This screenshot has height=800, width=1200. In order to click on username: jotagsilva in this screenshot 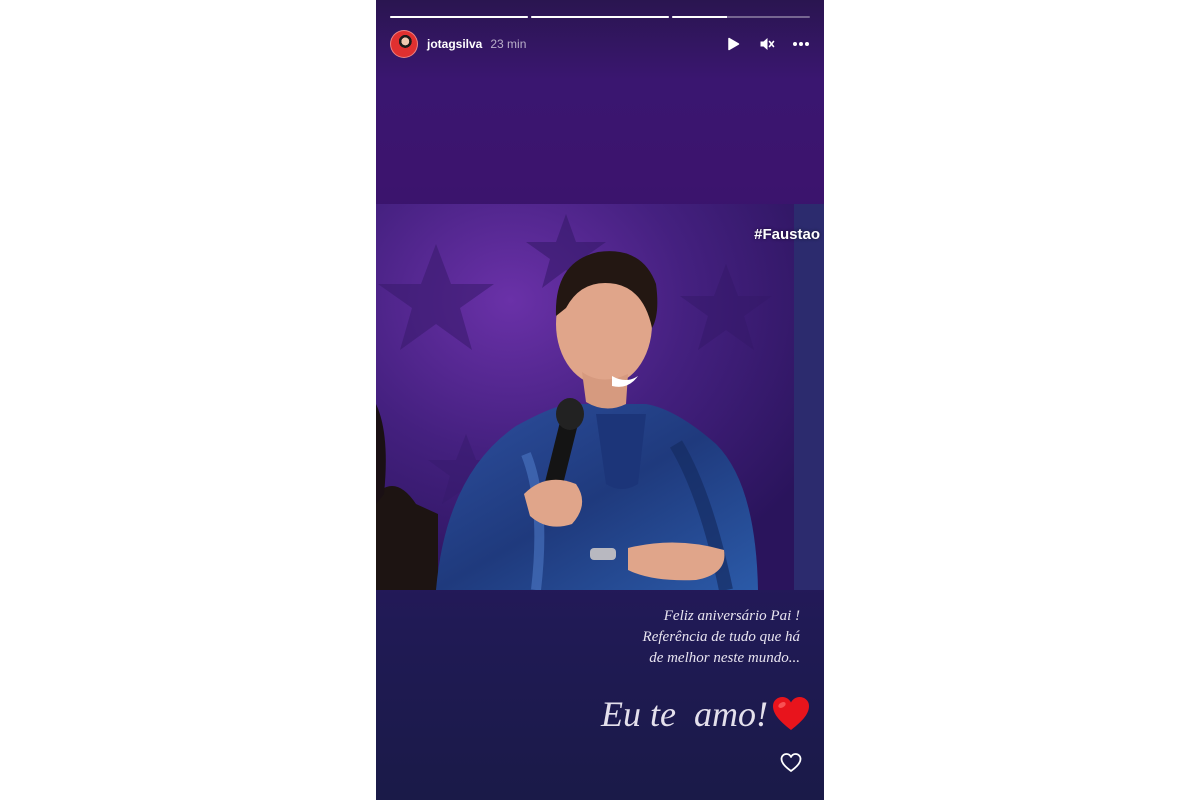, I will do `click(454, 44)`.